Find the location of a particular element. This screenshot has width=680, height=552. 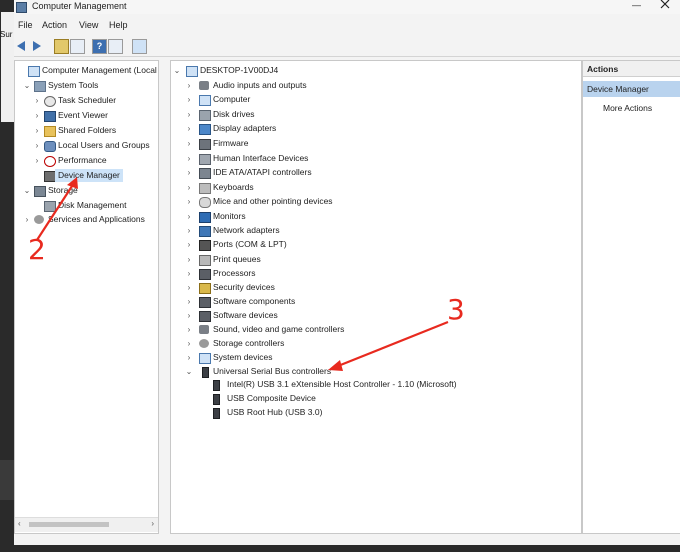

annotation-3: 3 is located at coordinates (456, 309).